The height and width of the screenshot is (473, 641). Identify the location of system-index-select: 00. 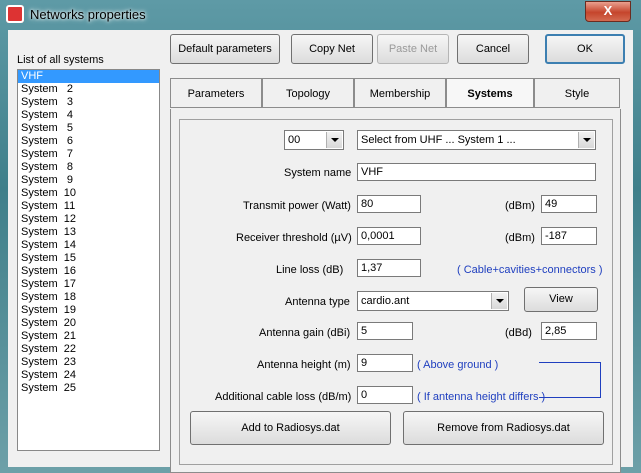
(314, 140).